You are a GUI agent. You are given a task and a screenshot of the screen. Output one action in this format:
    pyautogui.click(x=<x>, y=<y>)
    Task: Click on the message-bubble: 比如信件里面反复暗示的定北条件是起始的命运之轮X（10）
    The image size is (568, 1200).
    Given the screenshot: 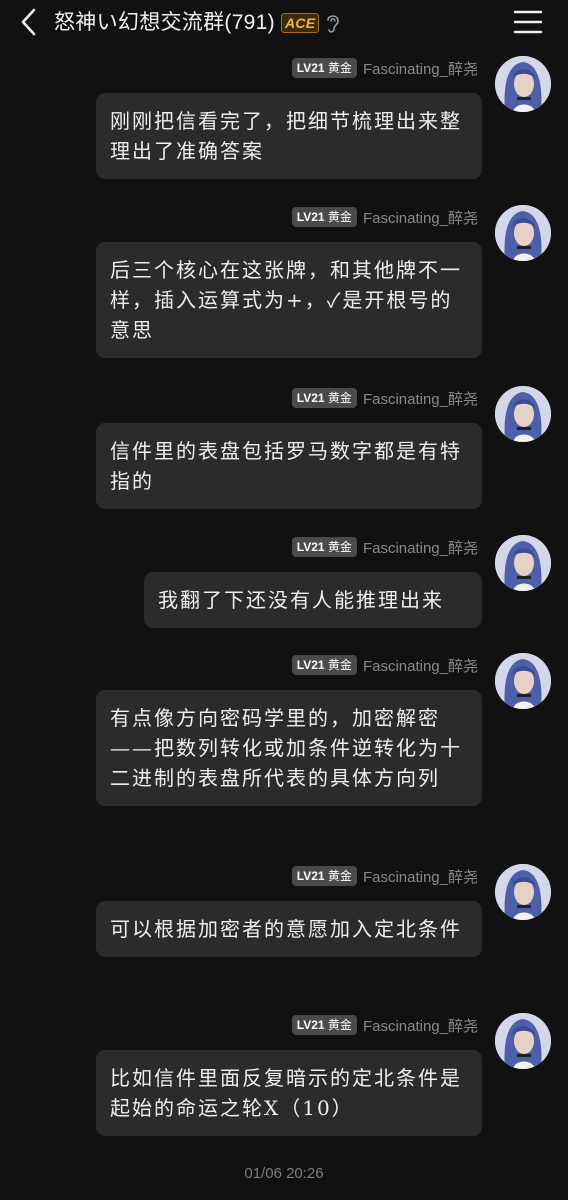 What is the action you would take?
    pyautogui.click(x=289, y=1093)
    